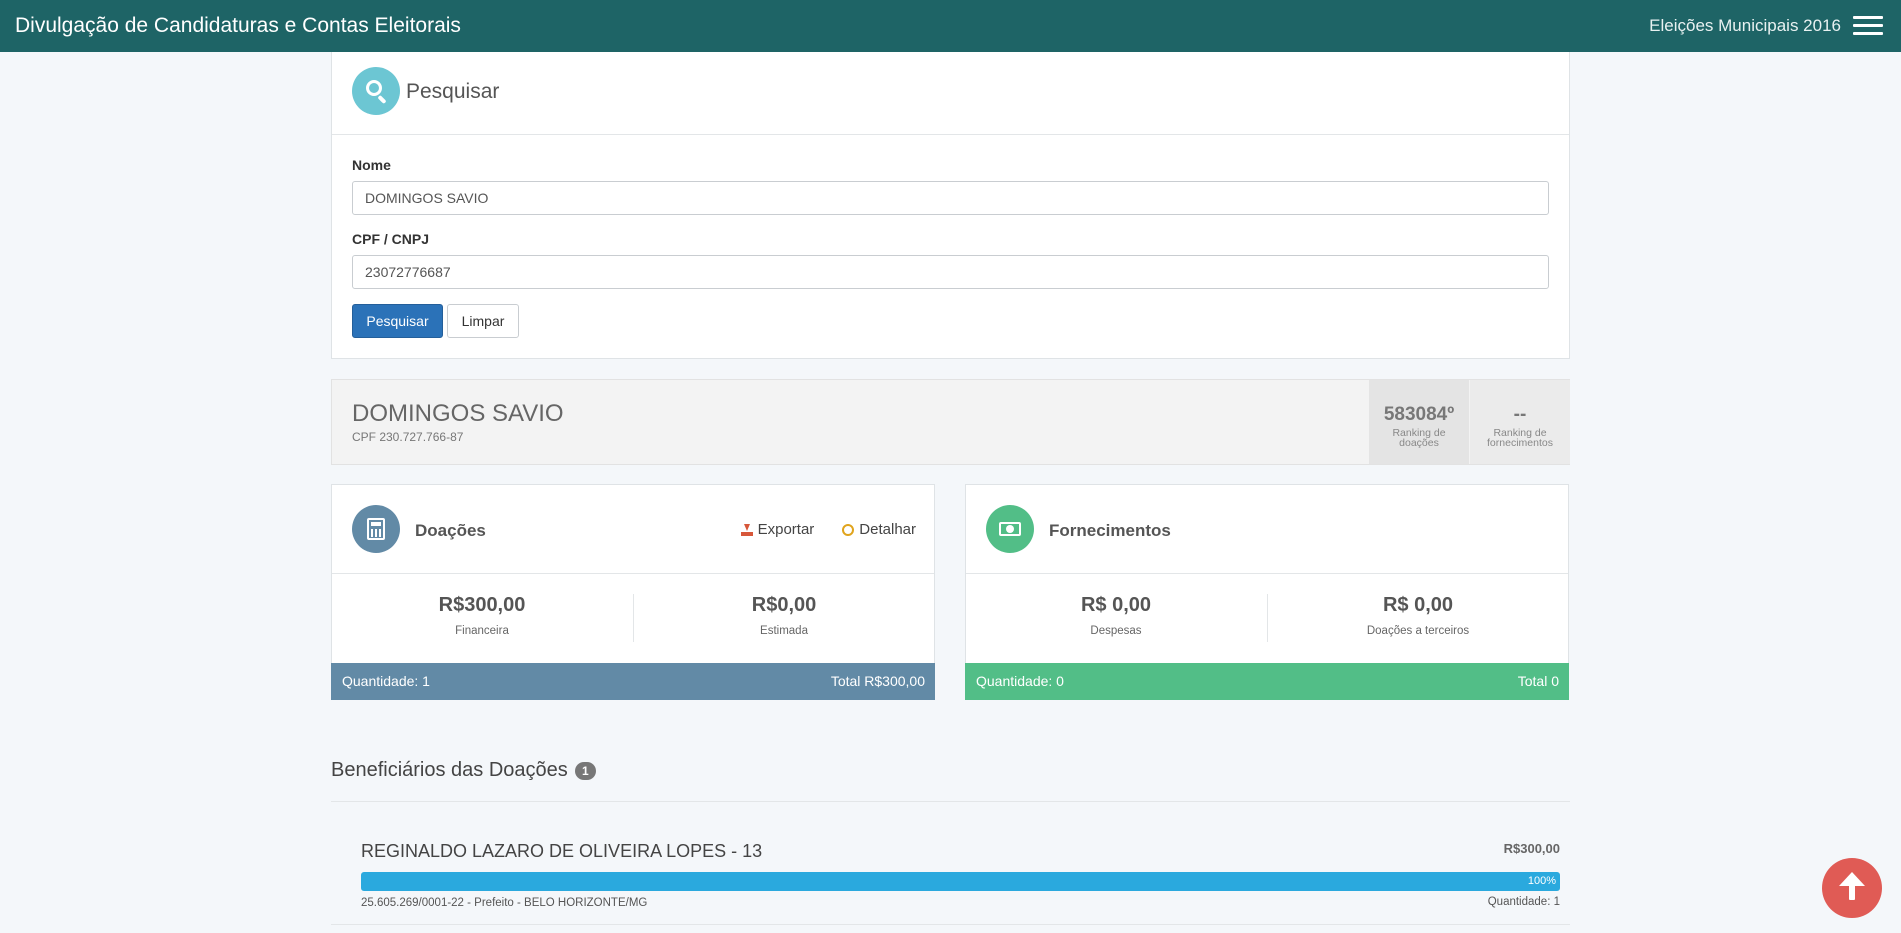 This screenshot has width=1901, height=933. What do you see at coordinates (633, 681) in the screenshot?
I see `donations-footer: Quantidade: 1 Total R$300,00` at bounding box center [633, 681].